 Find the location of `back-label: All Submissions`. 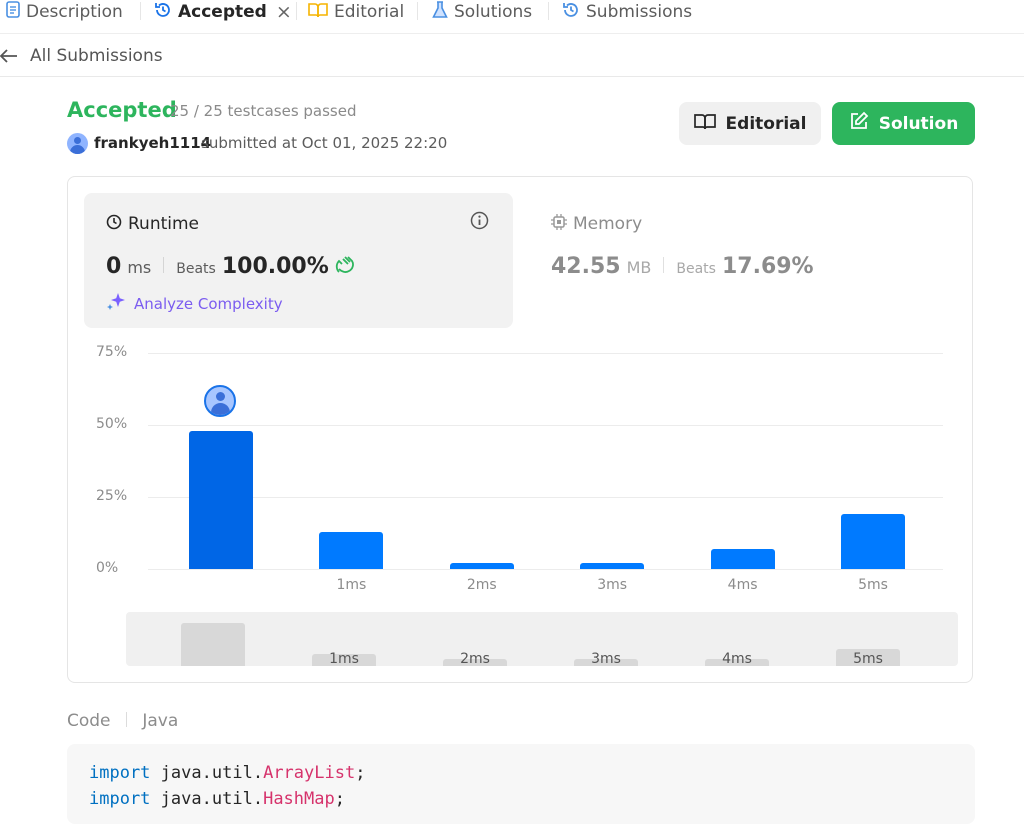

back-label: All Submissions is located at coordinates (96, 56).